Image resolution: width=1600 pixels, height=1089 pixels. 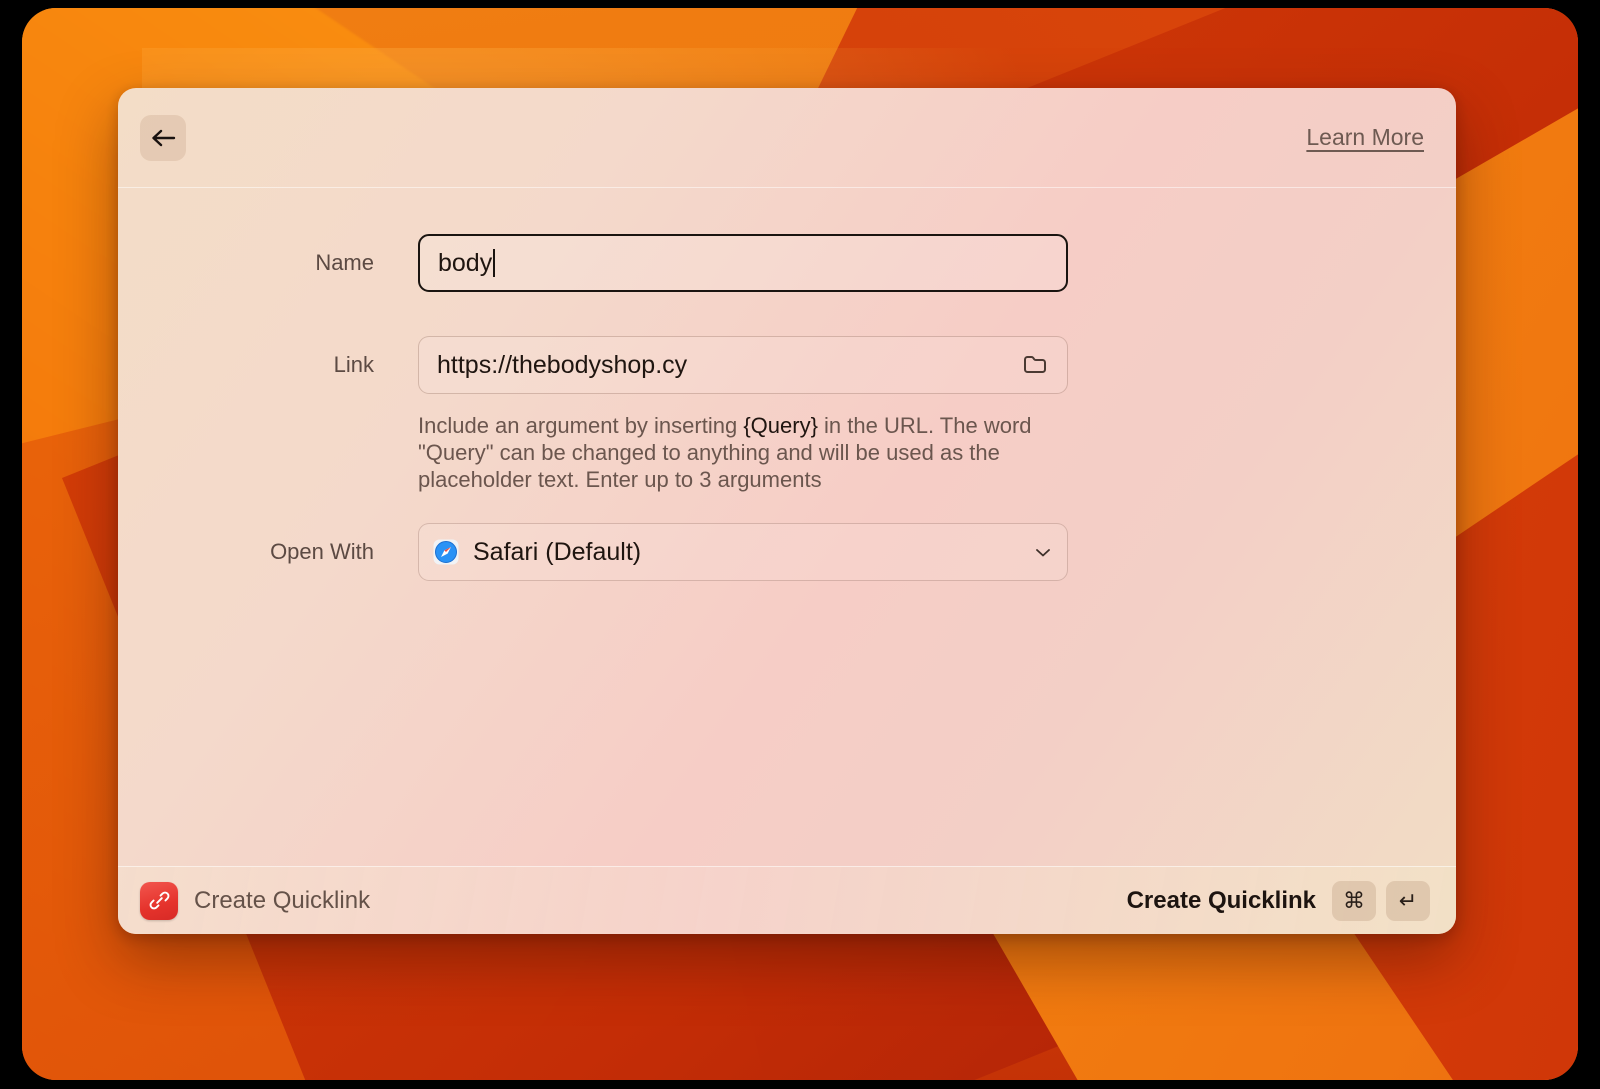 I want to click on form-row-name: Name body, so click(x=787, y=263).